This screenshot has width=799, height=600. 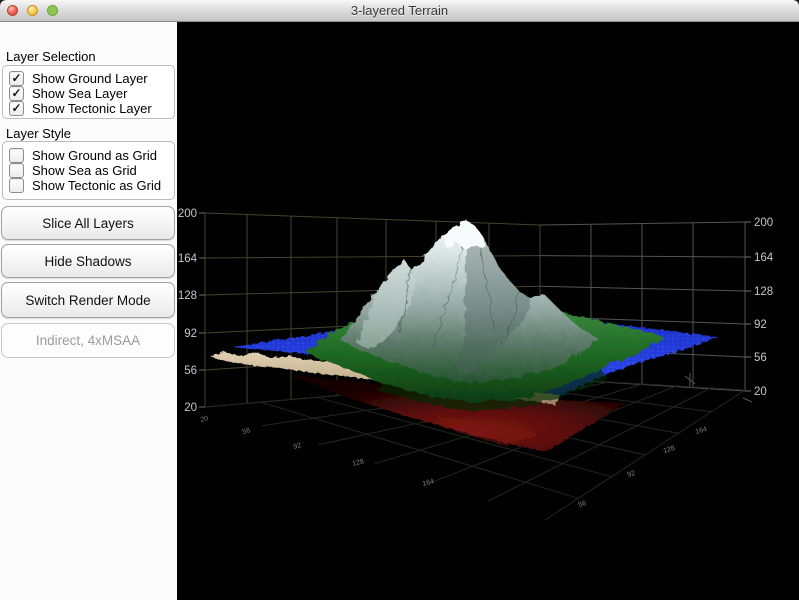 I want to click on checkbox-show-ground-as-grid: ✓, so click(x=16, y=155).